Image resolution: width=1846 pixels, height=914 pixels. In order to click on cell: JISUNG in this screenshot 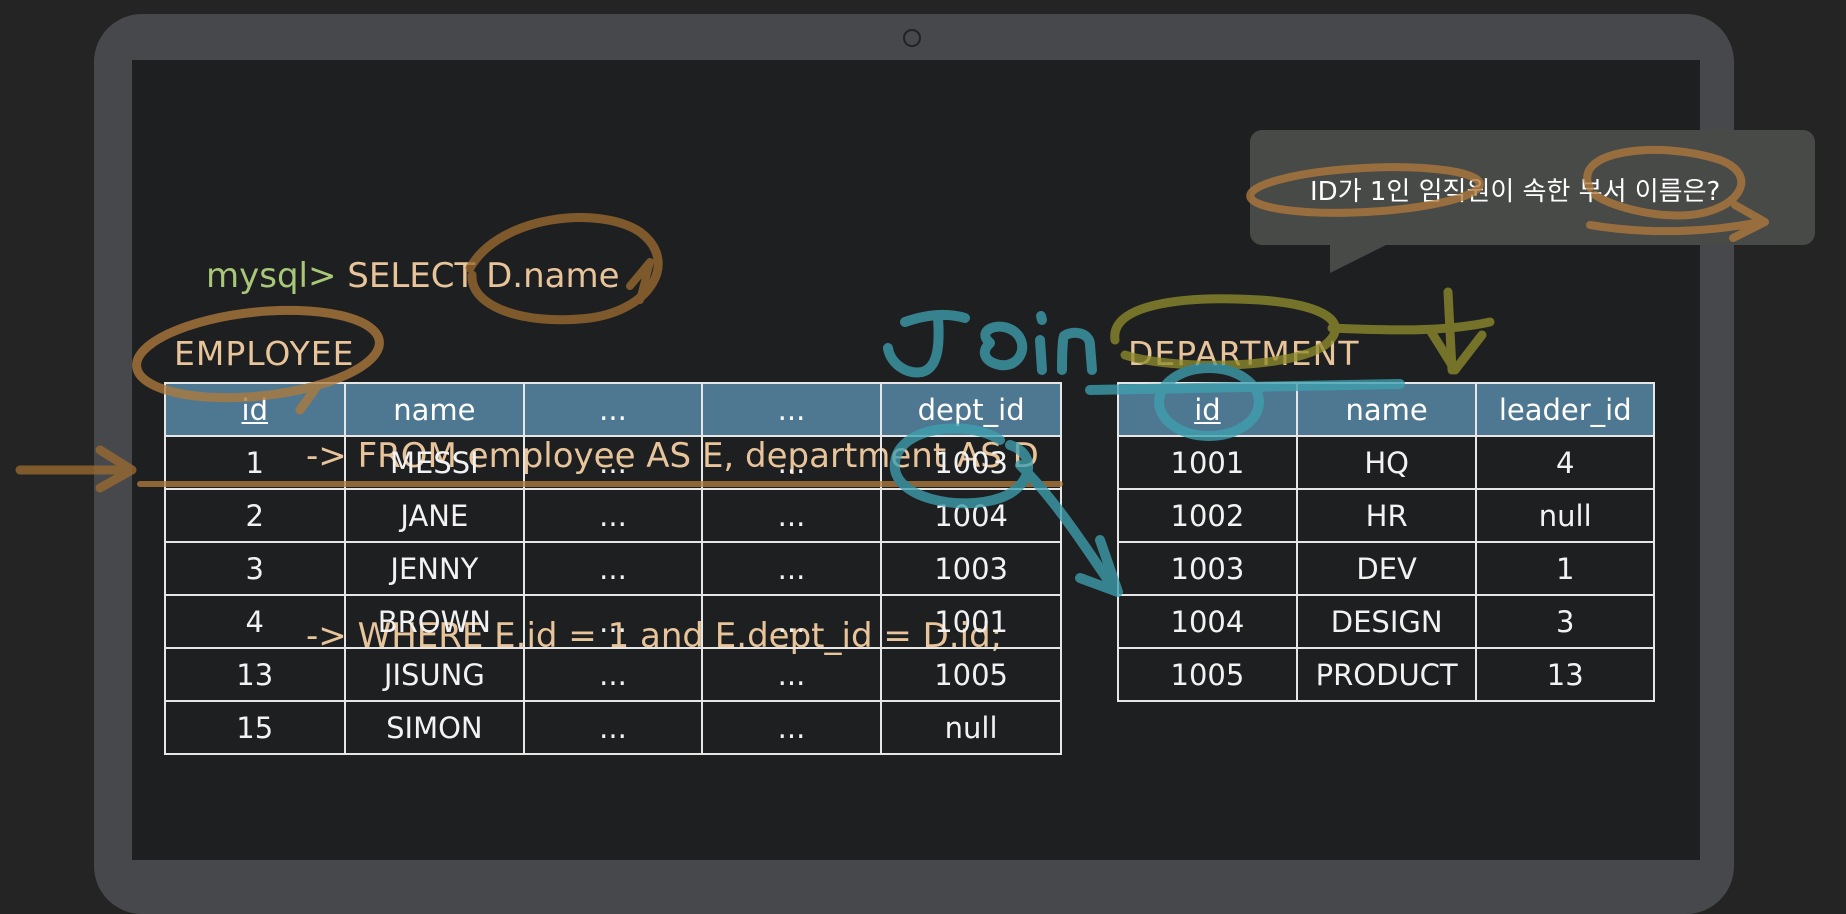, I will do `click(434, 674)`.